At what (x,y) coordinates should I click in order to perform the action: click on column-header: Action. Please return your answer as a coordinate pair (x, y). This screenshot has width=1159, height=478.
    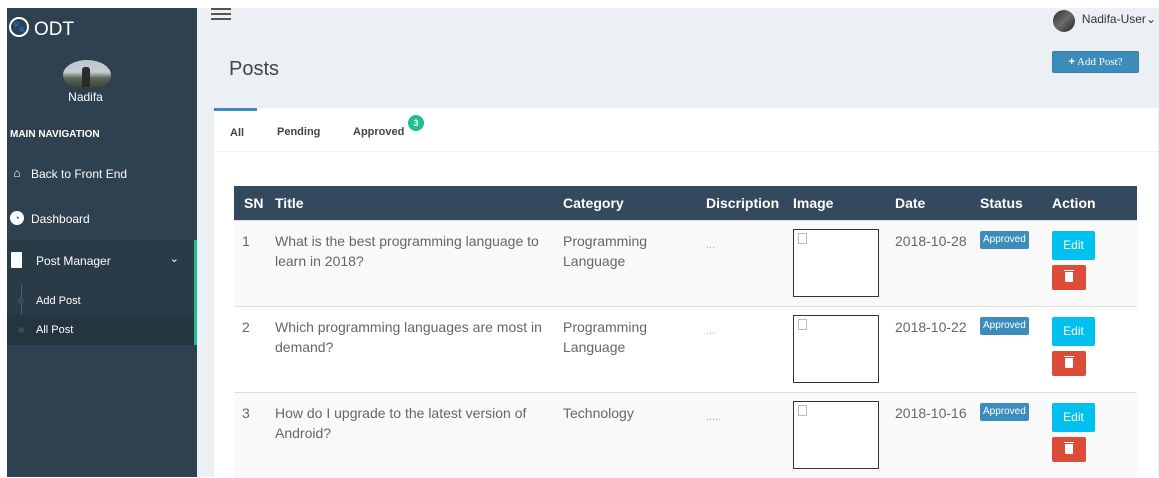
    Looking at the image, I should click on (1074, 203).